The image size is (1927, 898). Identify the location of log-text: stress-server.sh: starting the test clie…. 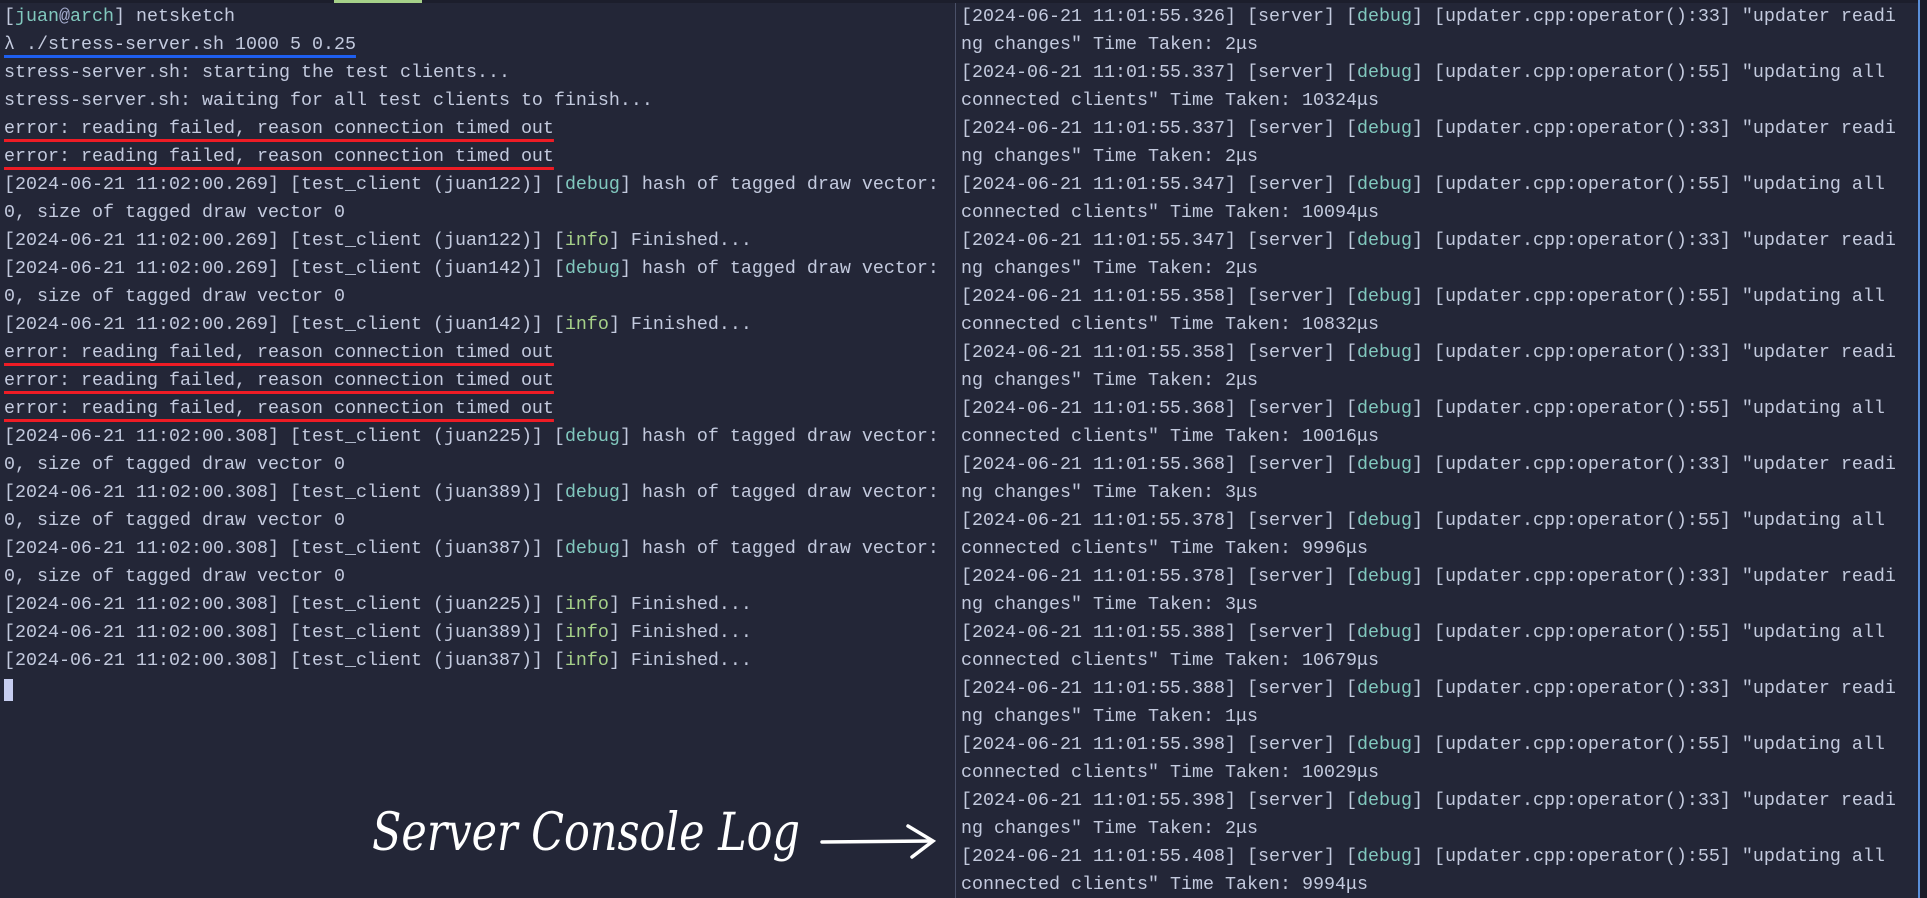
(257, 72).